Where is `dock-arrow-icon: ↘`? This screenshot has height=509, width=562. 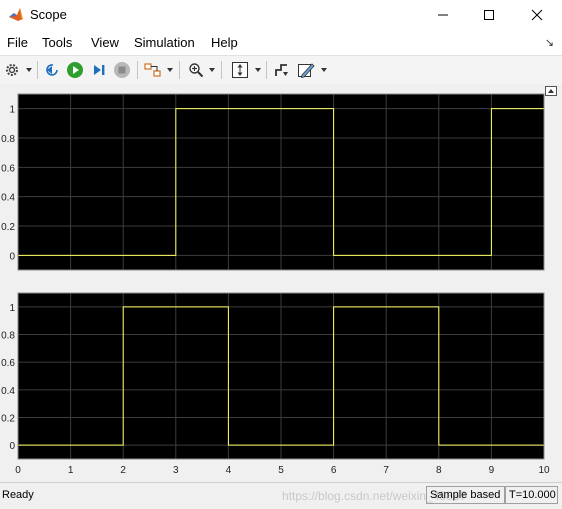
dock-arrow-icon: ↘ is located at coordinates (549, 42).